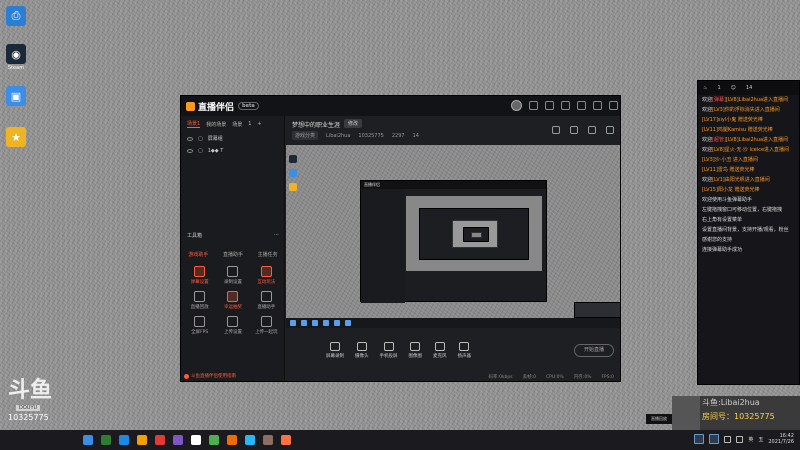  I want to click on tab-my-scenes: 我的场景, so click(216, 124).